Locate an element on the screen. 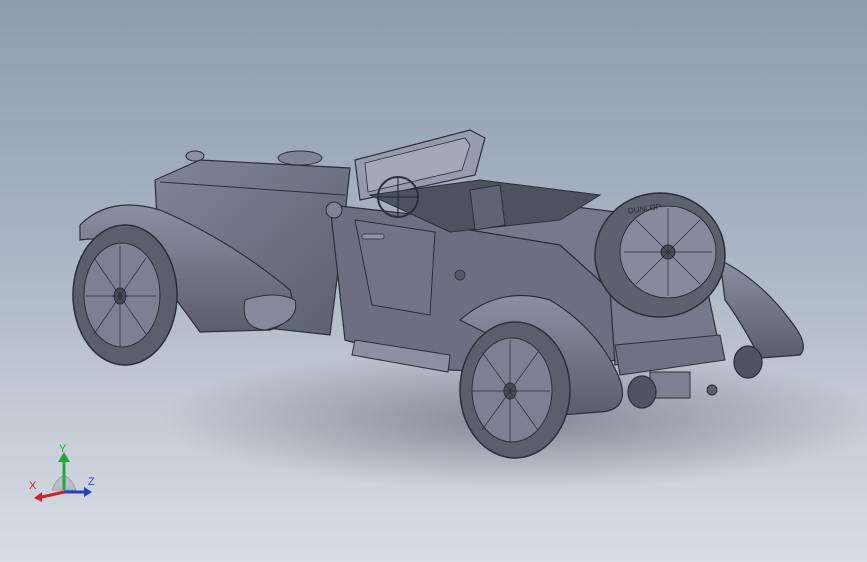 The width and height of the screenshot is (867, 562). tail-light-left is located at coordinates (642, 392).